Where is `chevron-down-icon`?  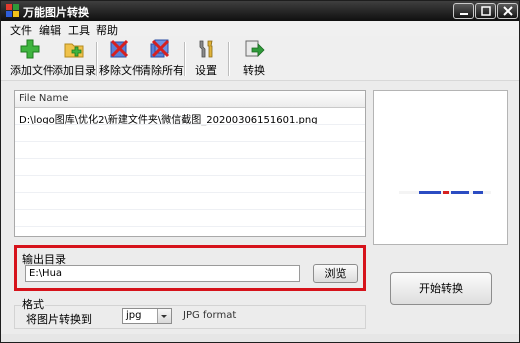 chevron-down-icon is located at coordinates (164, 316).